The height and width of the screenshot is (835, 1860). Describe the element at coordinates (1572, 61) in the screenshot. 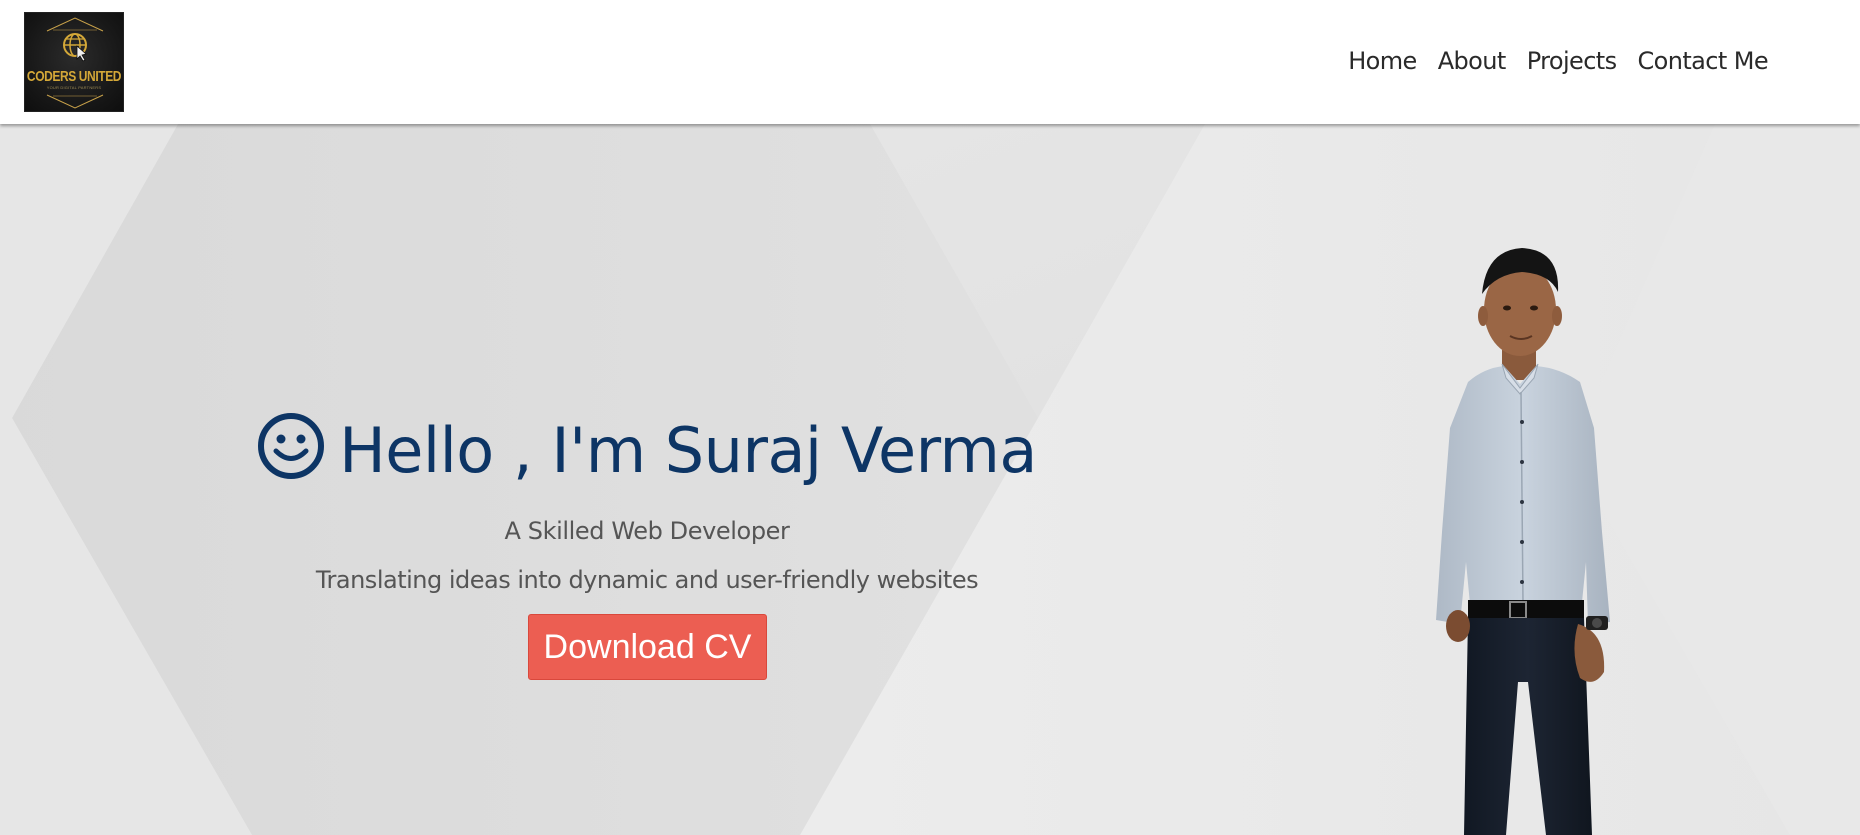

I see `nav-projects-link: Projects` at that location.